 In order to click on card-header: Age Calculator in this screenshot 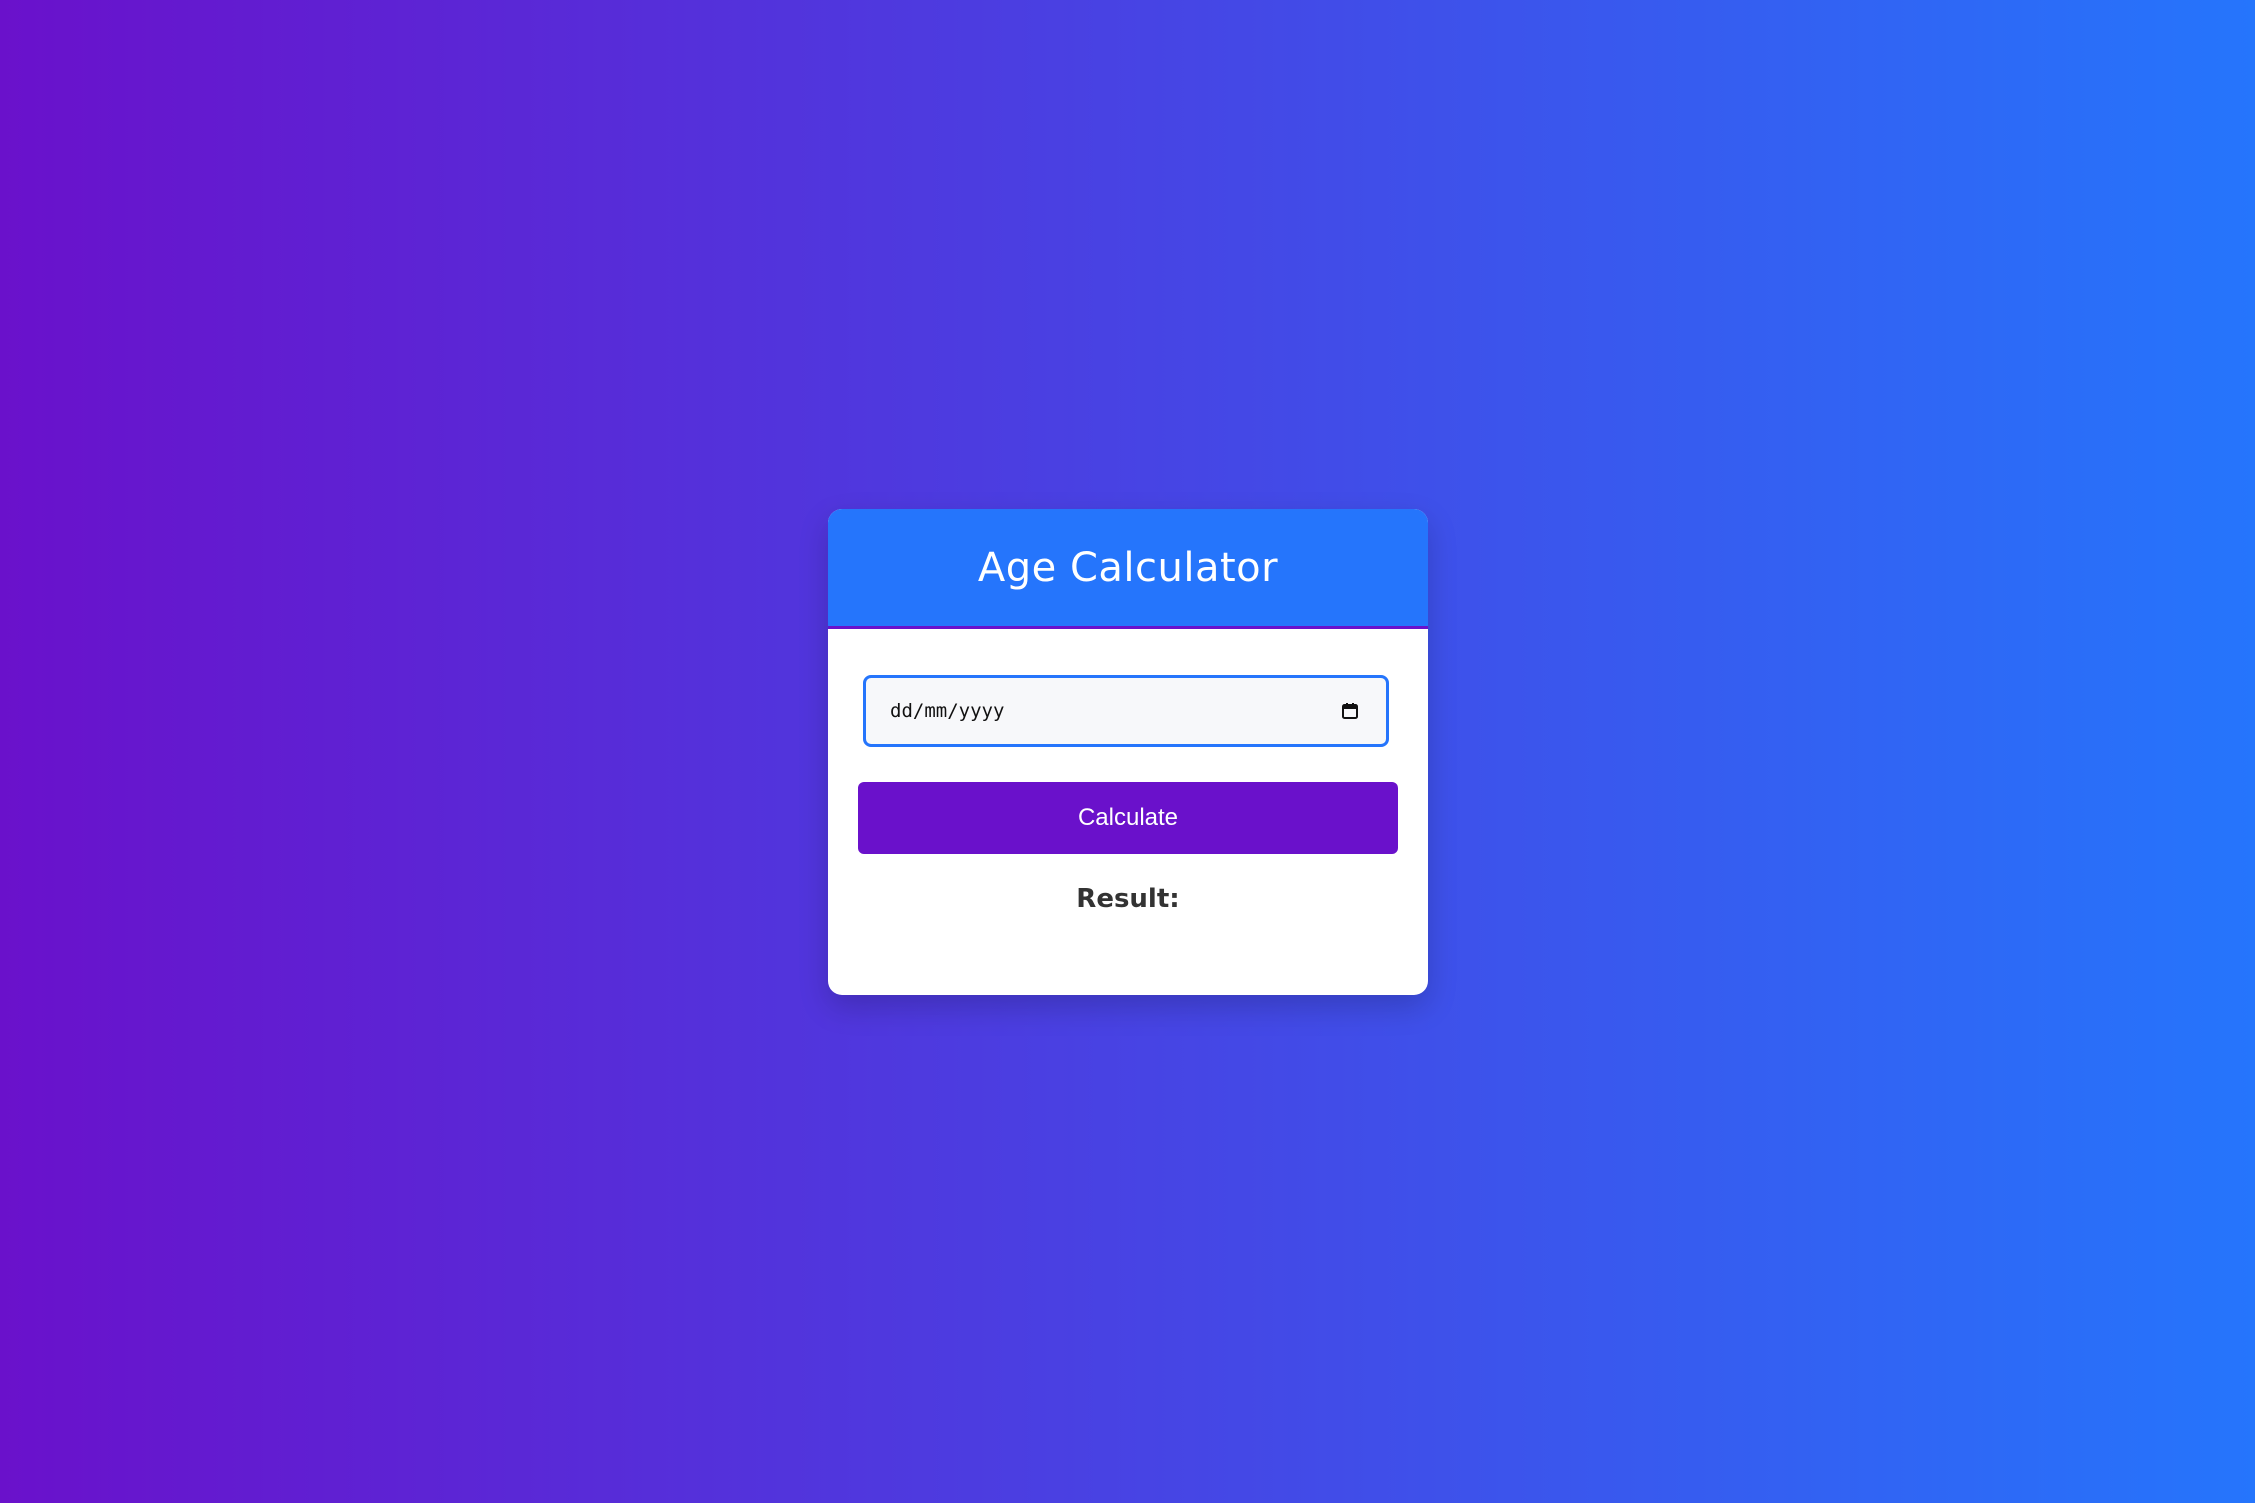, I will do `click(1128, 569)`.